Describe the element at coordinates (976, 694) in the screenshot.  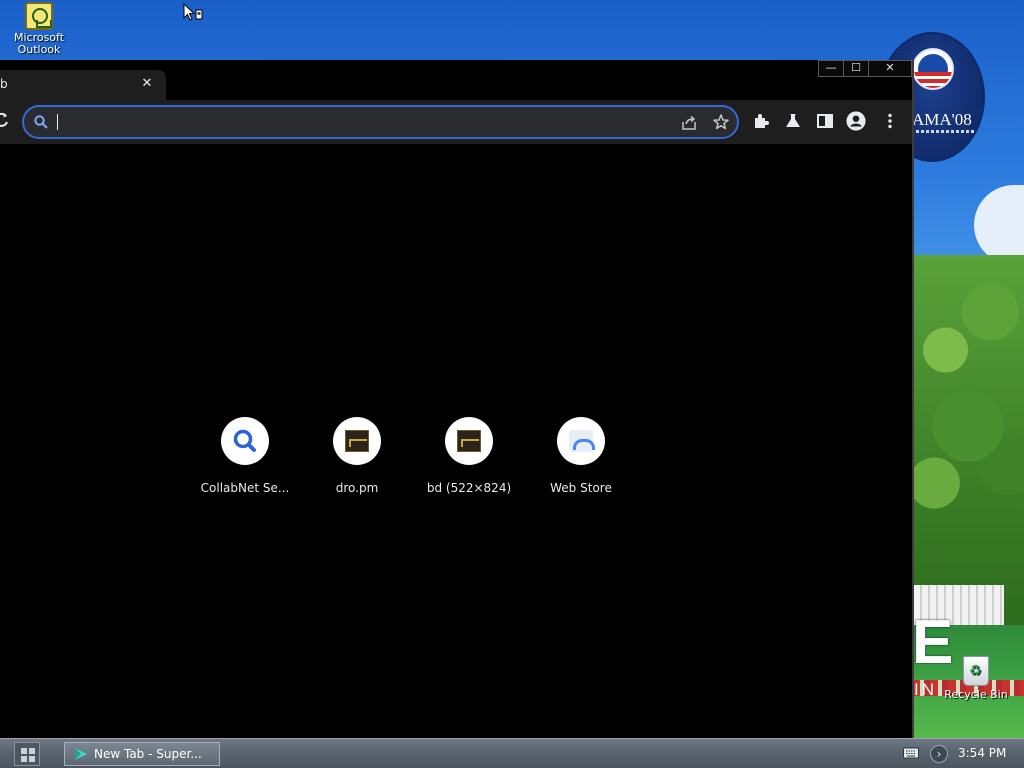
I see `desktop-icon-label: Recycle Bin` at that location.